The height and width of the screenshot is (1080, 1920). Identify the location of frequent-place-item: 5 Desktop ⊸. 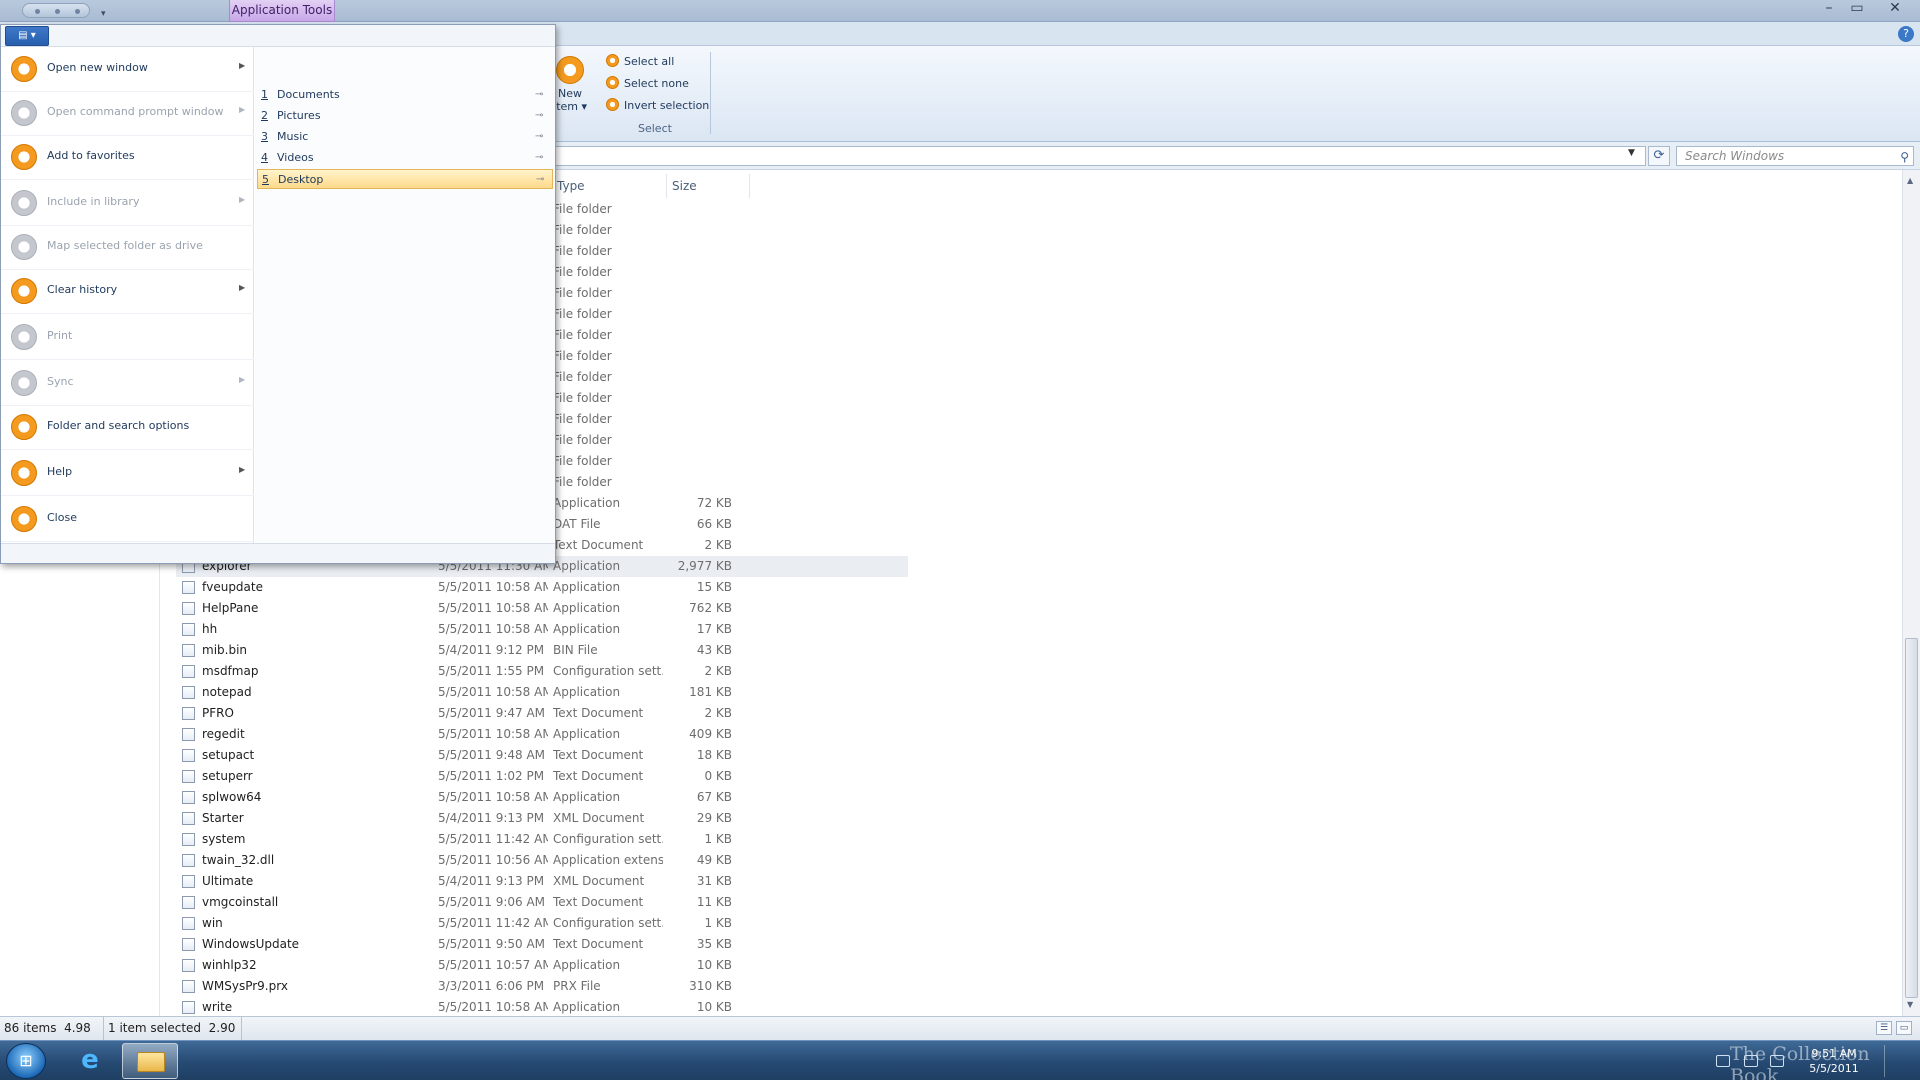
(405, 179).